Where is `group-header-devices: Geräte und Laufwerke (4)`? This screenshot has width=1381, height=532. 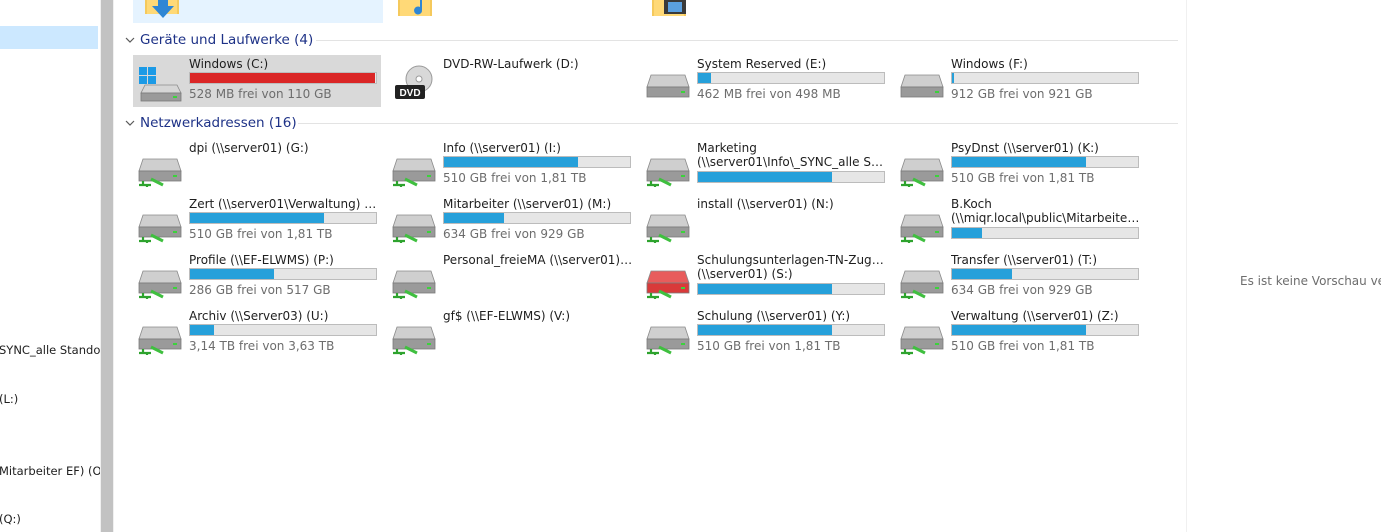 group-header-devices: Geräte und Laufwerke (4) is located at coordinates (218, 40).